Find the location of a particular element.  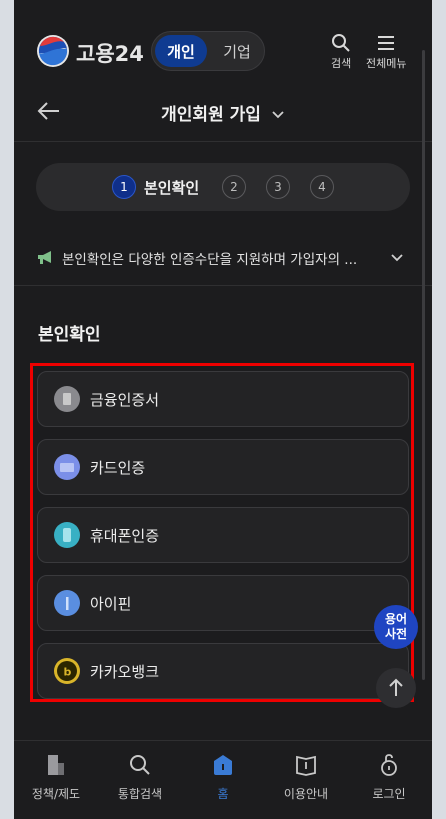

lock-icon is located at coordinates (389, 765).